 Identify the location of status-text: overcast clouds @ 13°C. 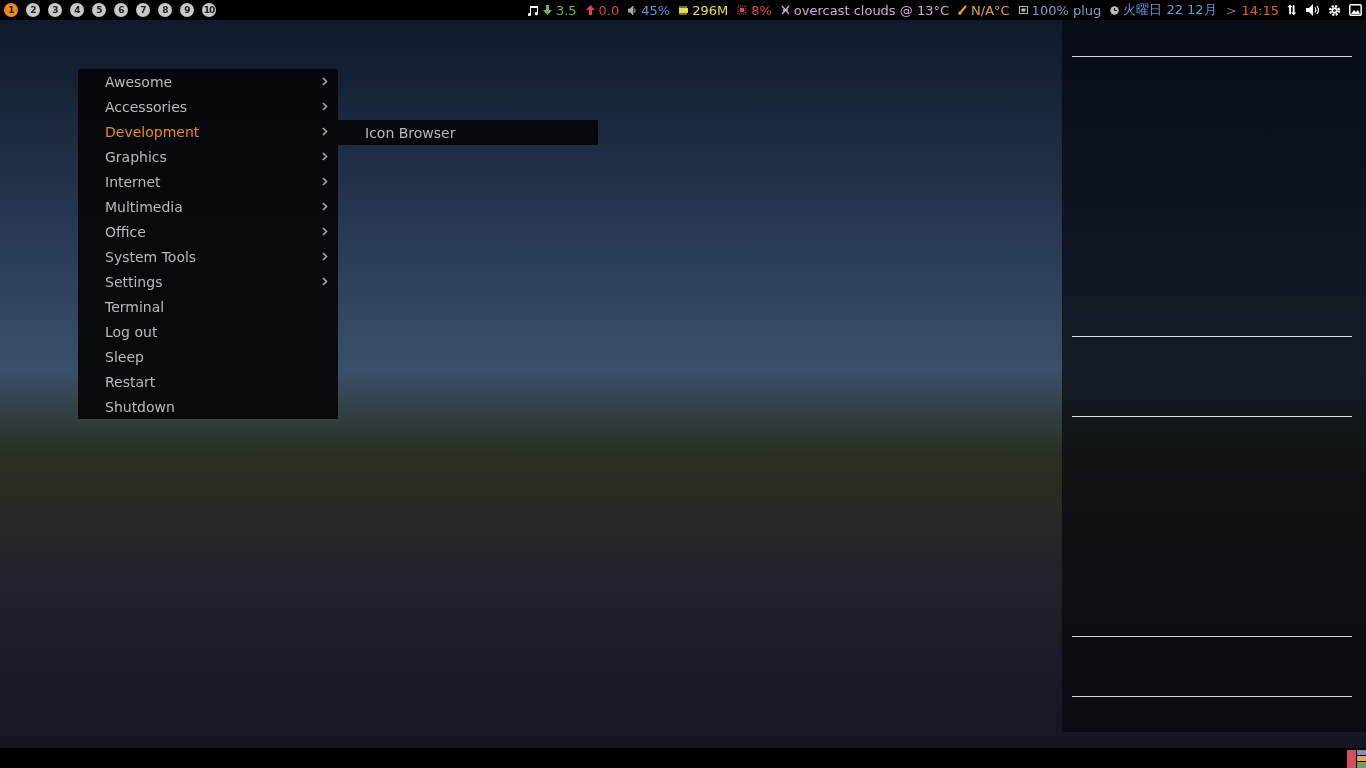
(871, 10).